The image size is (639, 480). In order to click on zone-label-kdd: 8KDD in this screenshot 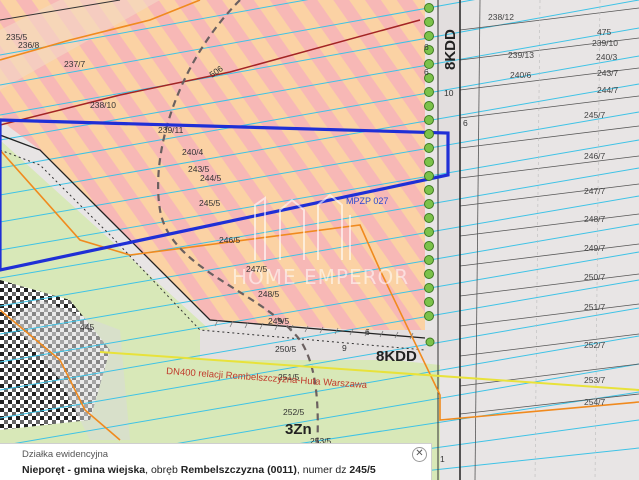, I will do `click(396, 356)`.